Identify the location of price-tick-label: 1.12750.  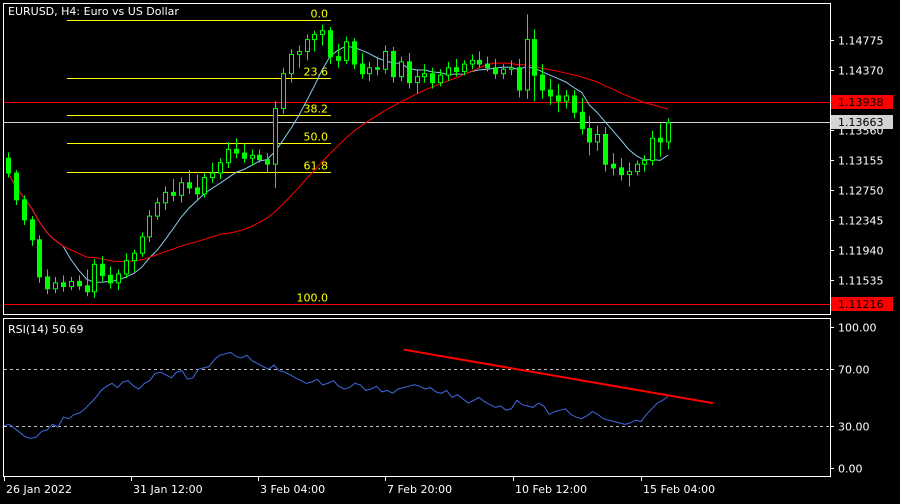
(861, 191).